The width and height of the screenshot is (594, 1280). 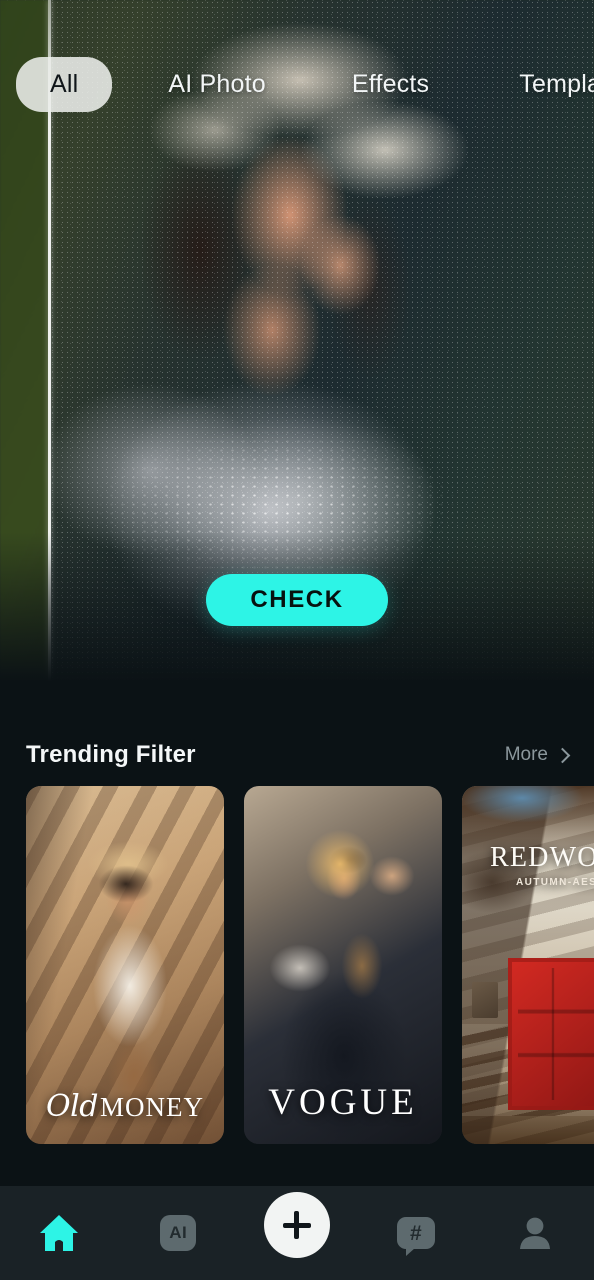 What do you see at coordinates (562, 755) in the screenshot?
I see `chevron-right-icon` at bounding box center [562, 755].